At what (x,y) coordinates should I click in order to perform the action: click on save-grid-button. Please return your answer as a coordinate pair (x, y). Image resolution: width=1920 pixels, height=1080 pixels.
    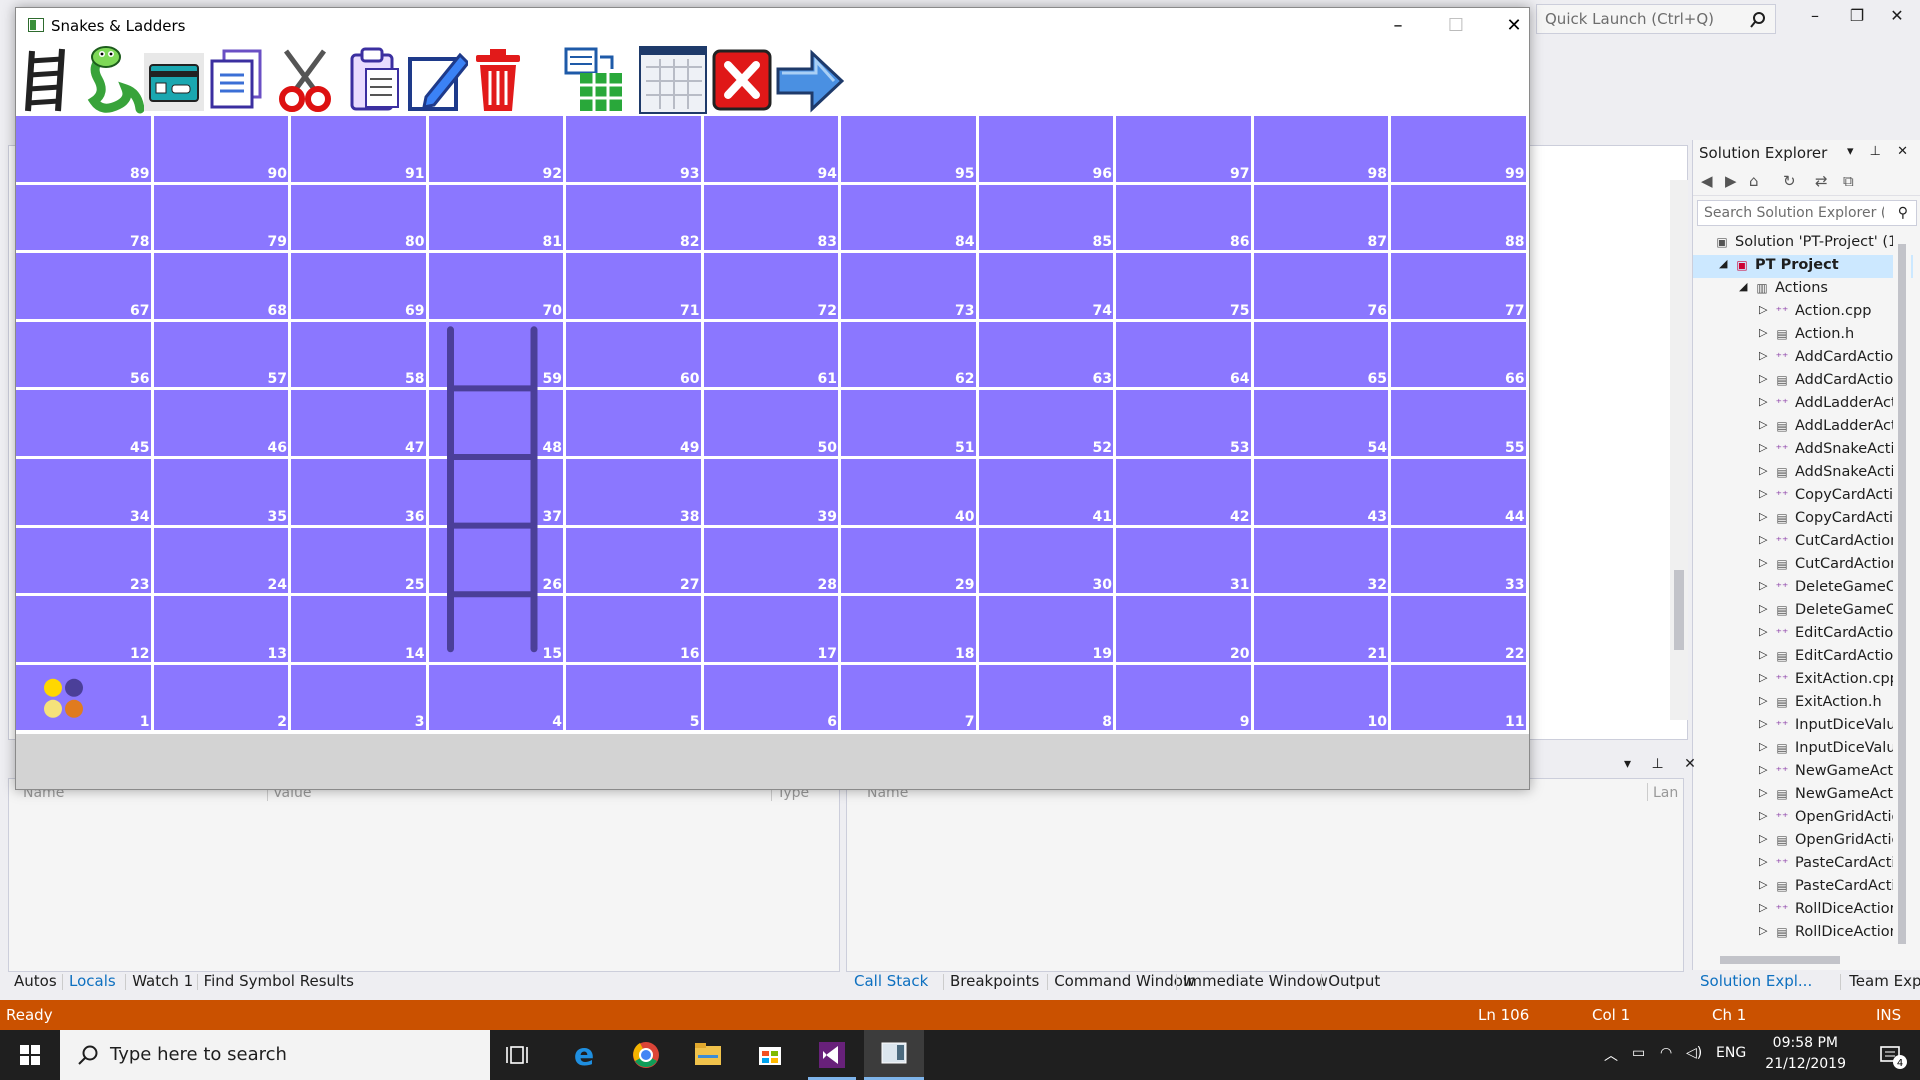
    Looking at the image, I should click on (595, 80).